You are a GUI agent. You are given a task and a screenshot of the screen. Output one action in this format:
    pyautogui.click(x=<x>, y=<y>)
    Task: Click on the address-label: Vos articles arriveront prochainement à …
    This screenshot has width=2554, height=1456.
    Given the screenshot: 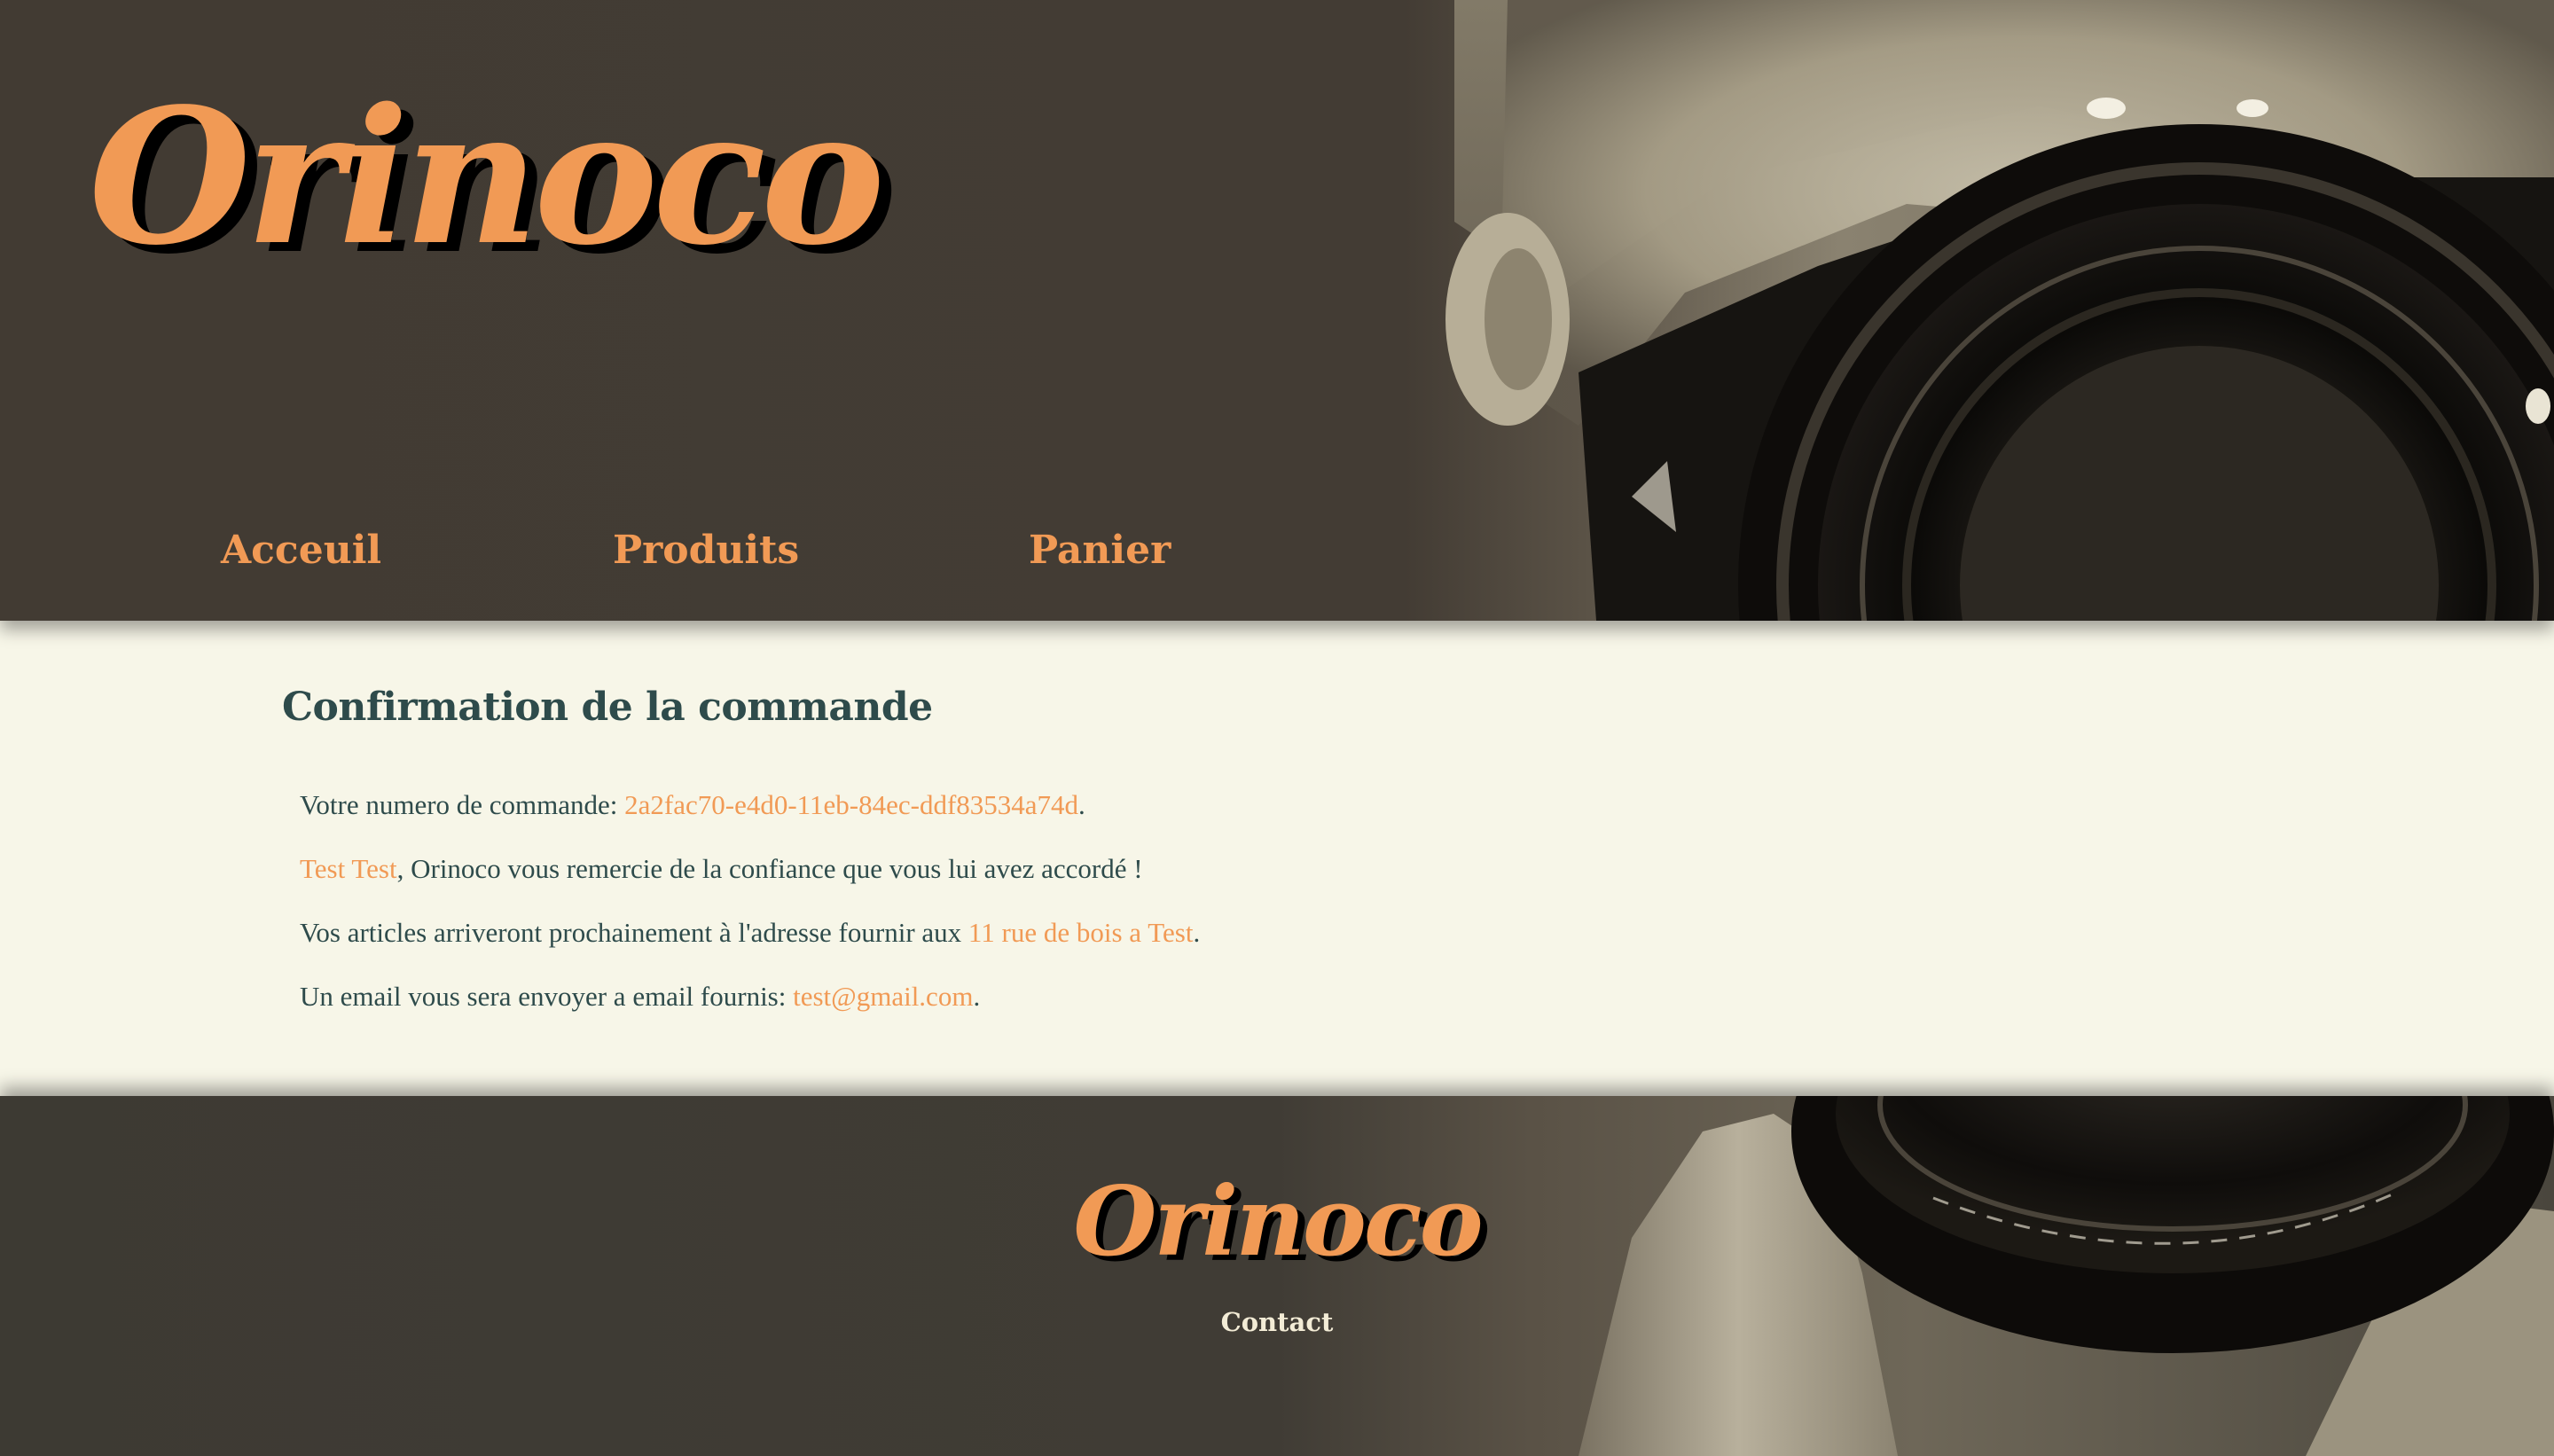 What is the action you would take?
    pyautogui.click(x=634, y=932)
    